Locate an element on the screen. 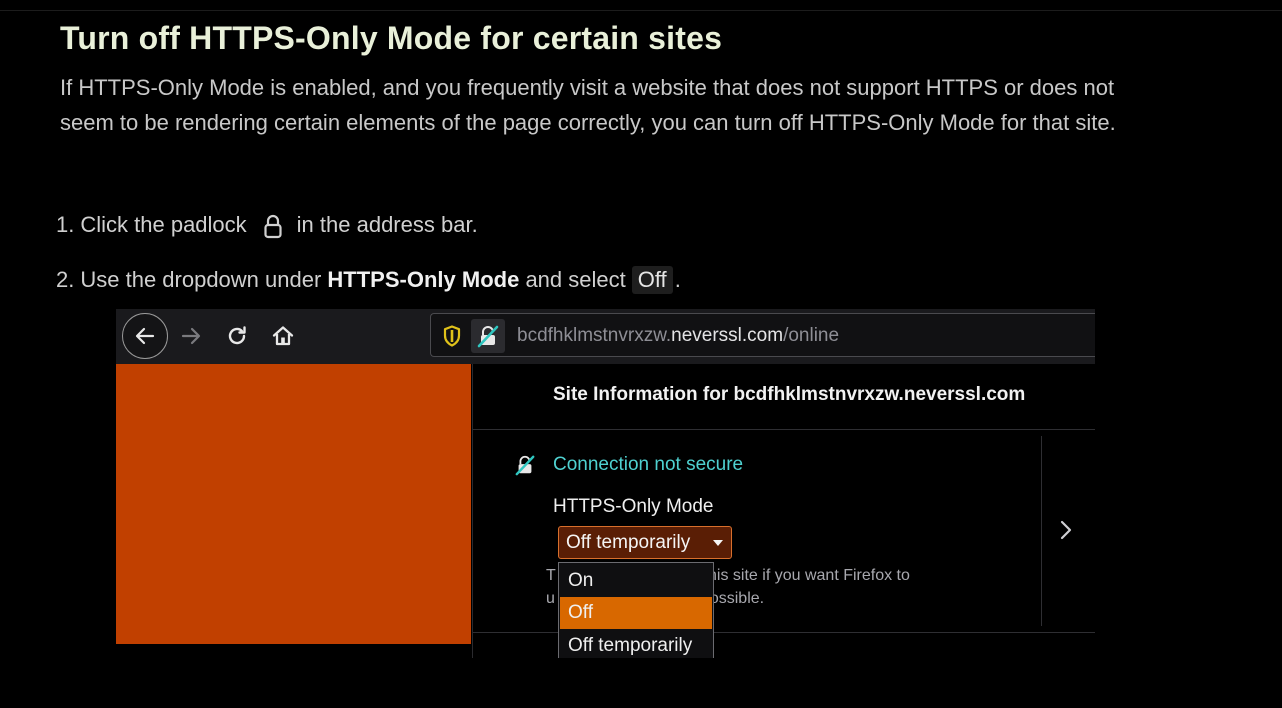  url-host: neverssl.com is located at coordinates (727, 335).